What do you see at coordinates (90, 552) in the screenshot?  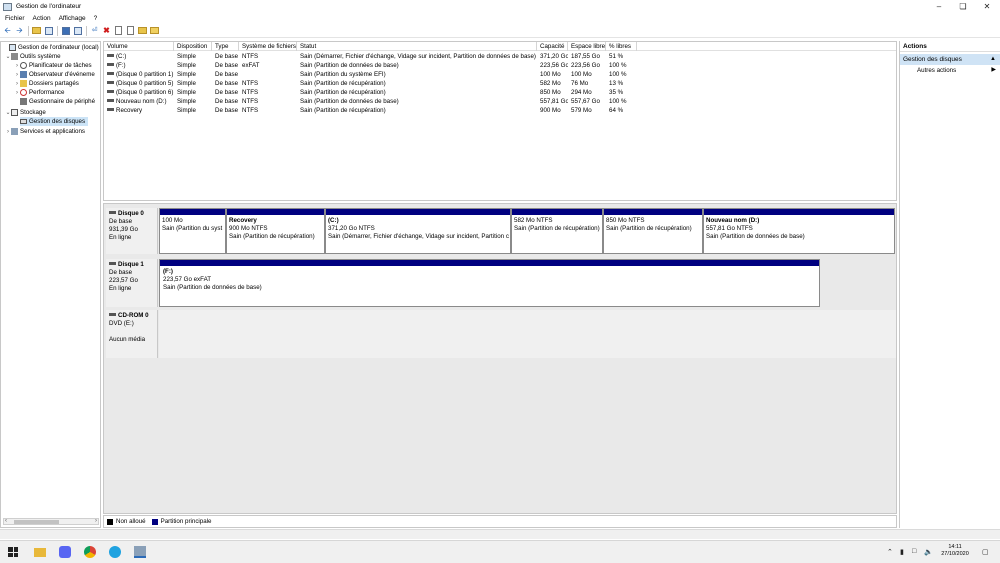 I see `chrome-icon` at bounding box center [90, 552].